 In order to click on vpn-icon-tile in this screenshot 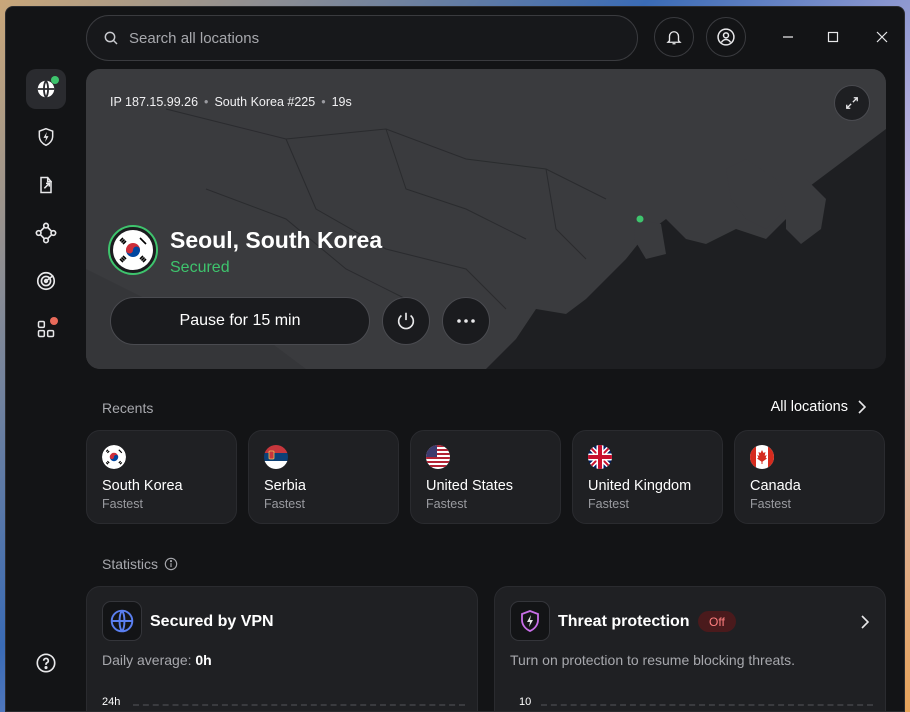, I will do `click(122, 621)`.